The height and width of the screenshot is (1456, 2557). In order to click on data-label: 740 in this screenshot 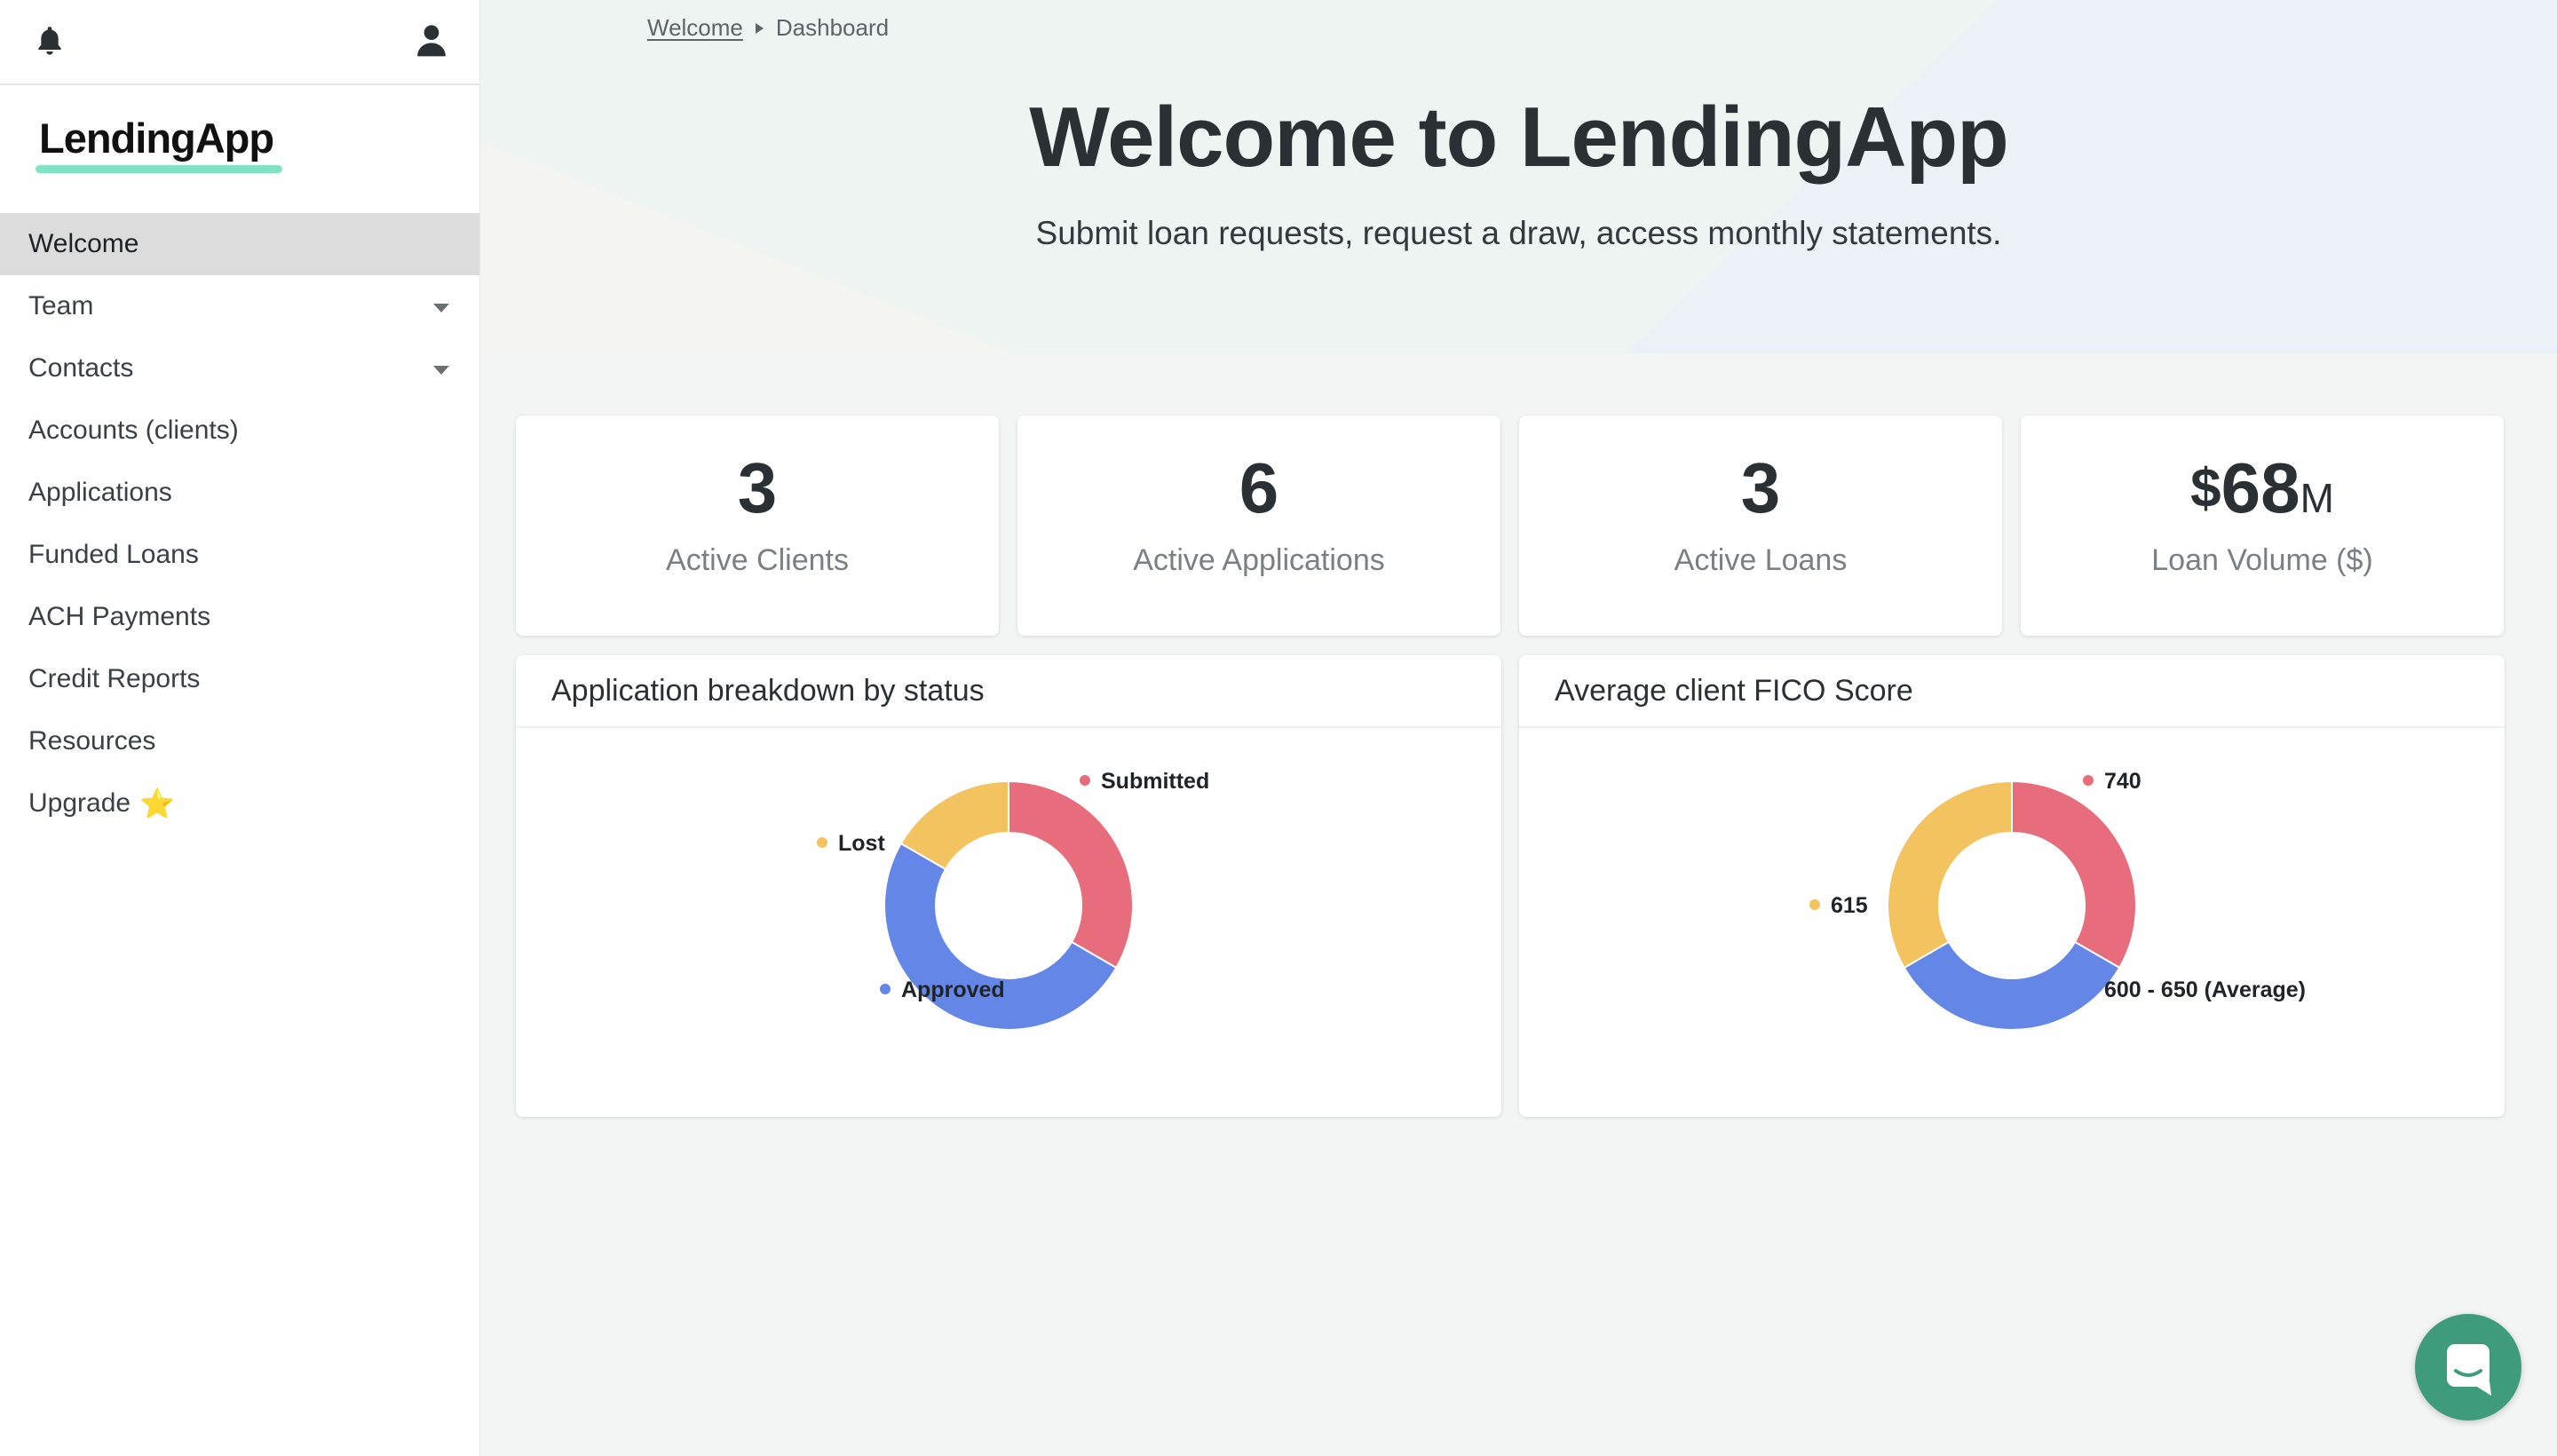, I will do `click(2122, 781)`.